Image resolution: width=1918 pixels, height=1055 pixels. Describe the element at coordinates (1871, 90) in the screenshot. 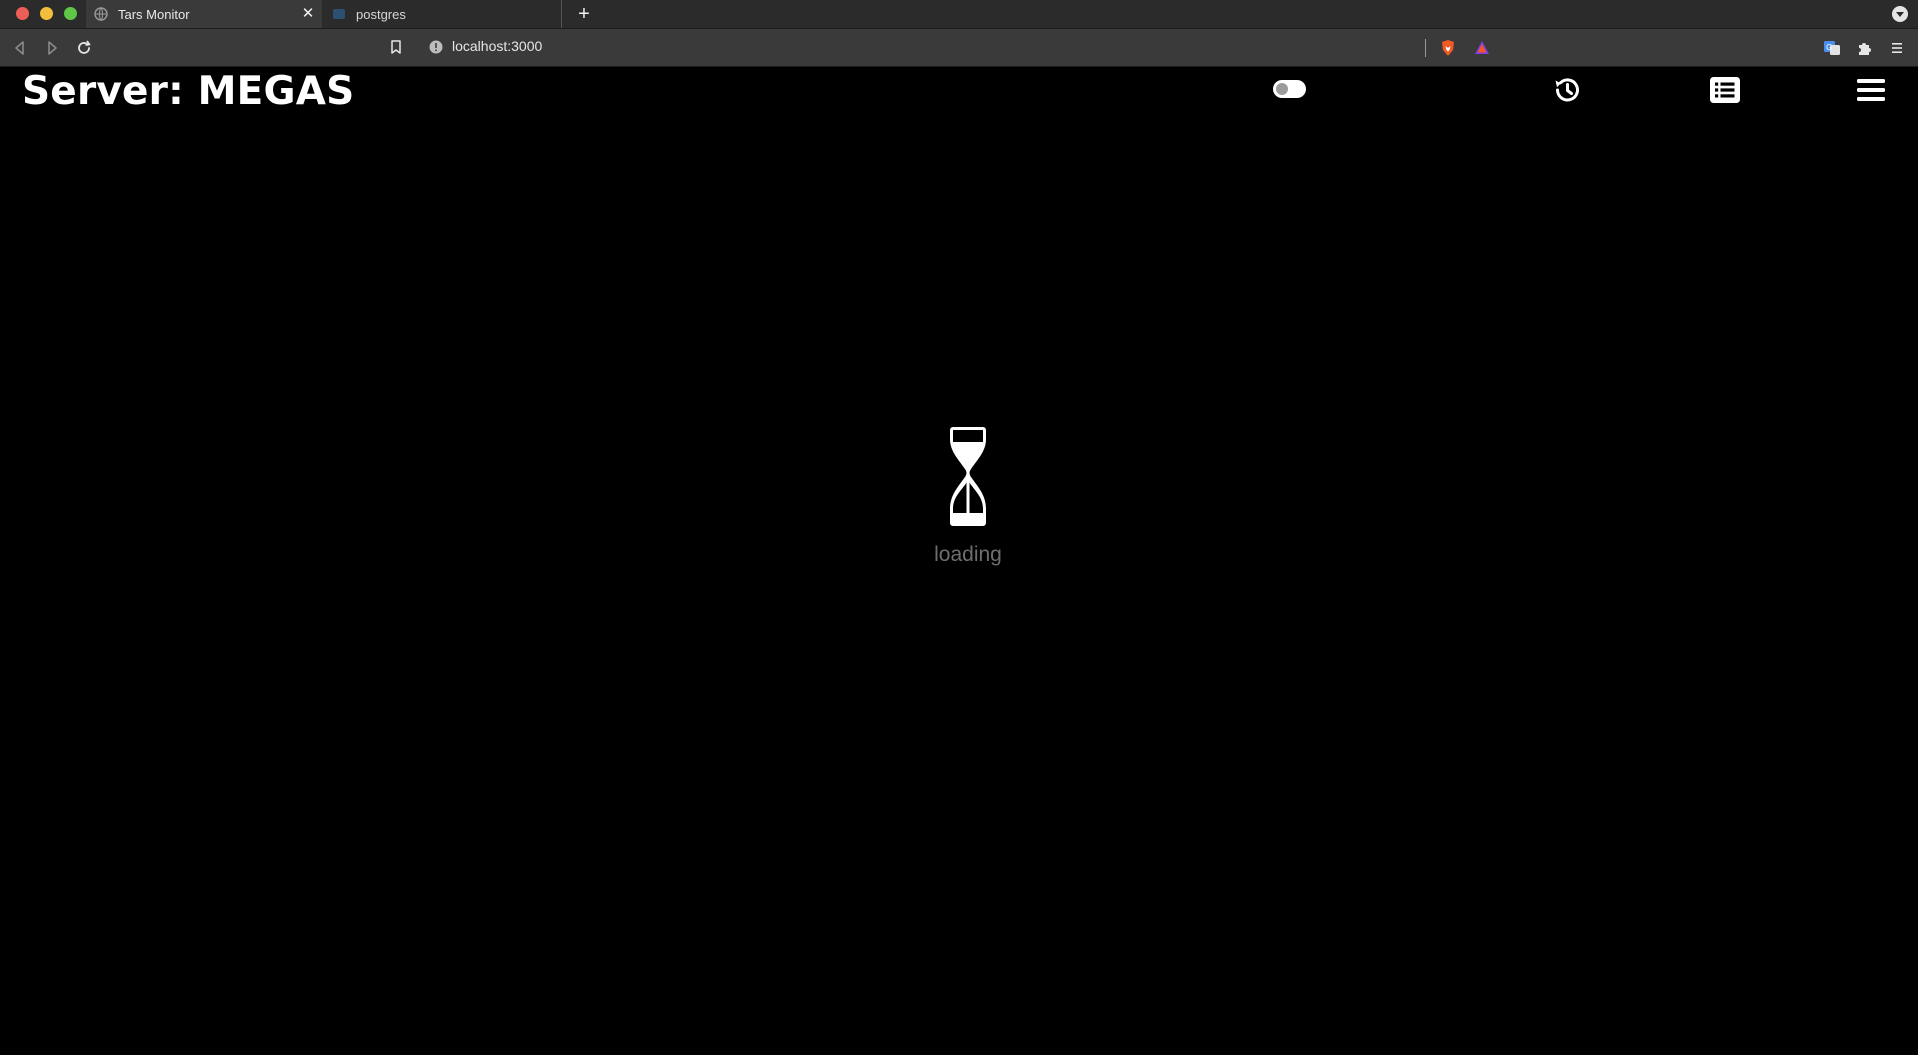

I see `hamburger-menu-icon` at that location.